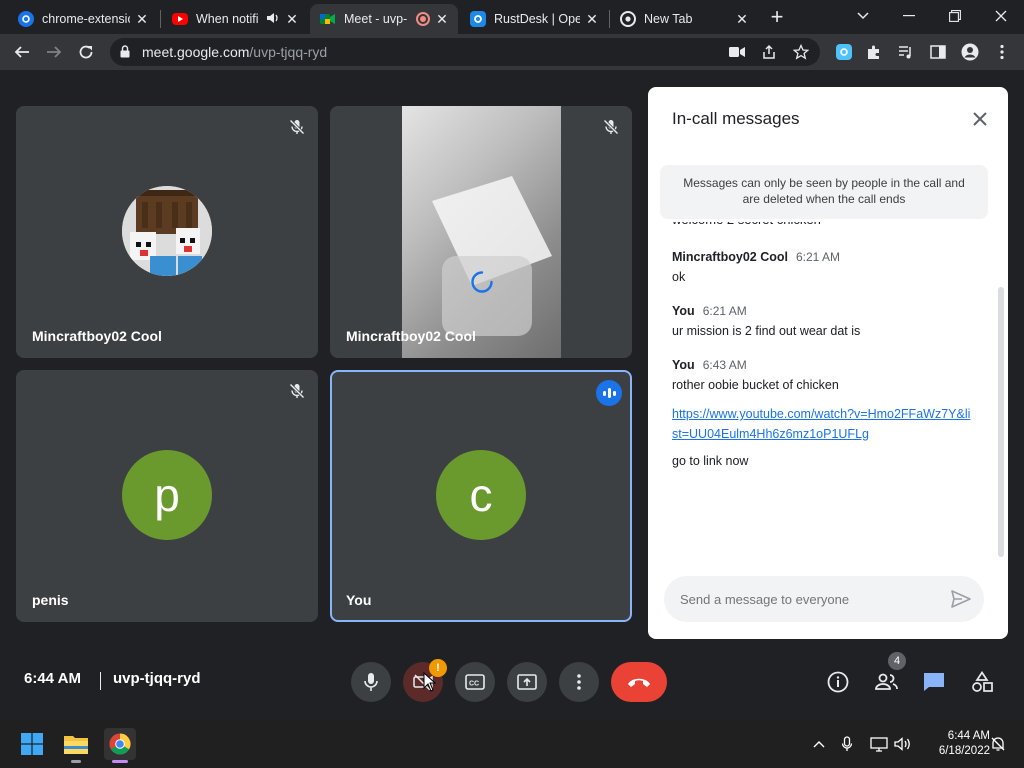  I want to click on lock-icon, so click(125, 54).